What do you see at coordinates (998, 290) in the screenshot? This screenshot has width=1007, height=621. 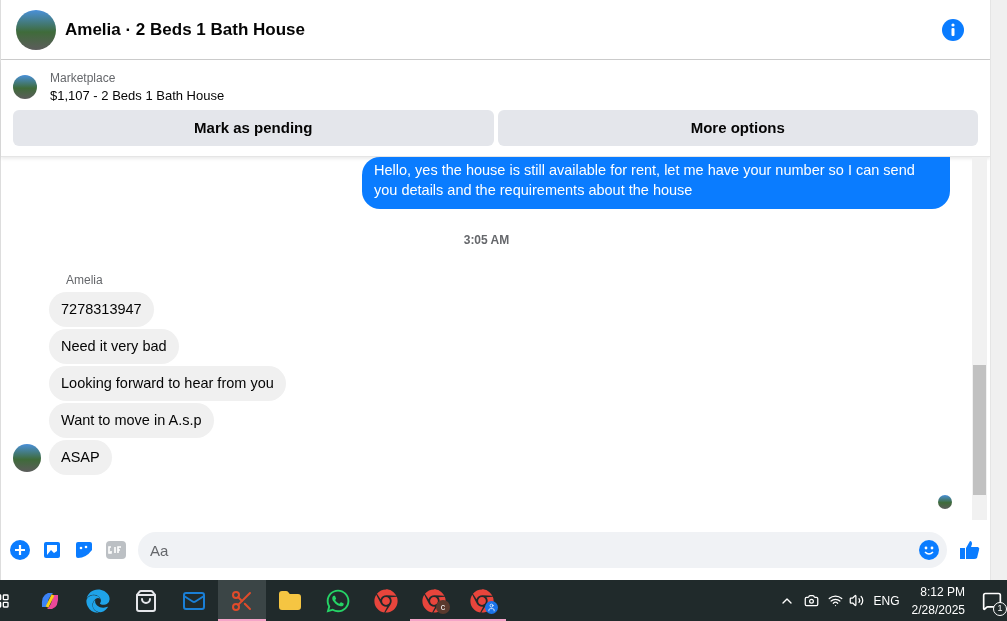 I see `page-scrollbar` at bounding box center [998, 290].